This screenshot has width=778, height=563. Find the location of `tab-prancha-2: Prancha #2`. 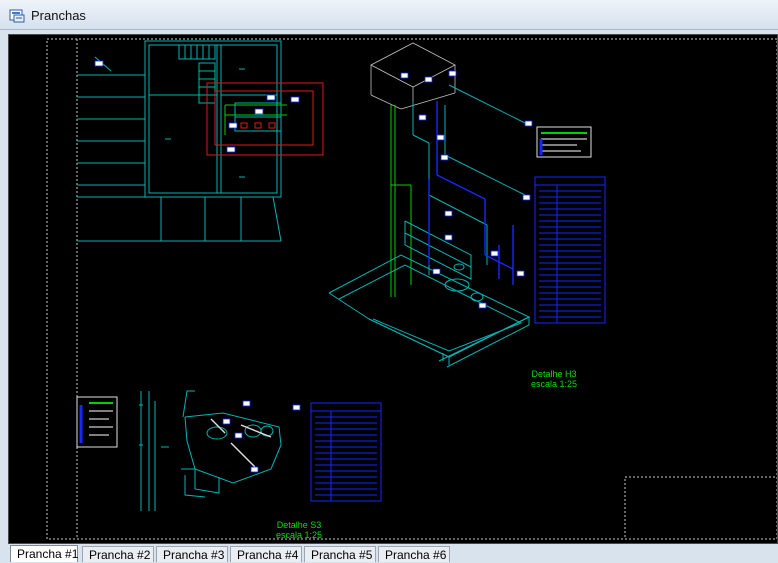

tab-prancha-2: Prancha #2 is located at coordinates (118, 554).